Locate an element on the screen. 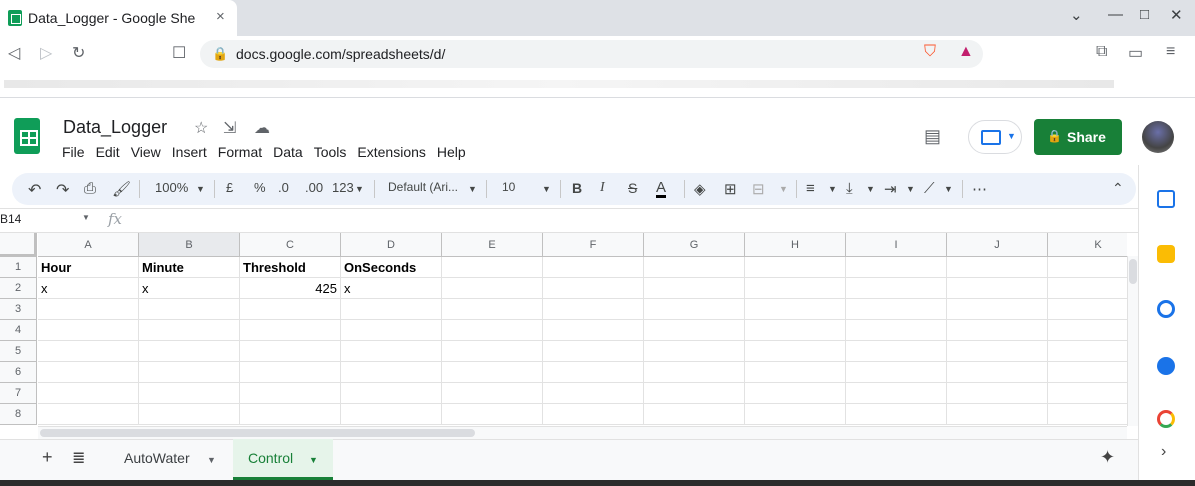  column-header-a: A is located at coordinates (88, 245).